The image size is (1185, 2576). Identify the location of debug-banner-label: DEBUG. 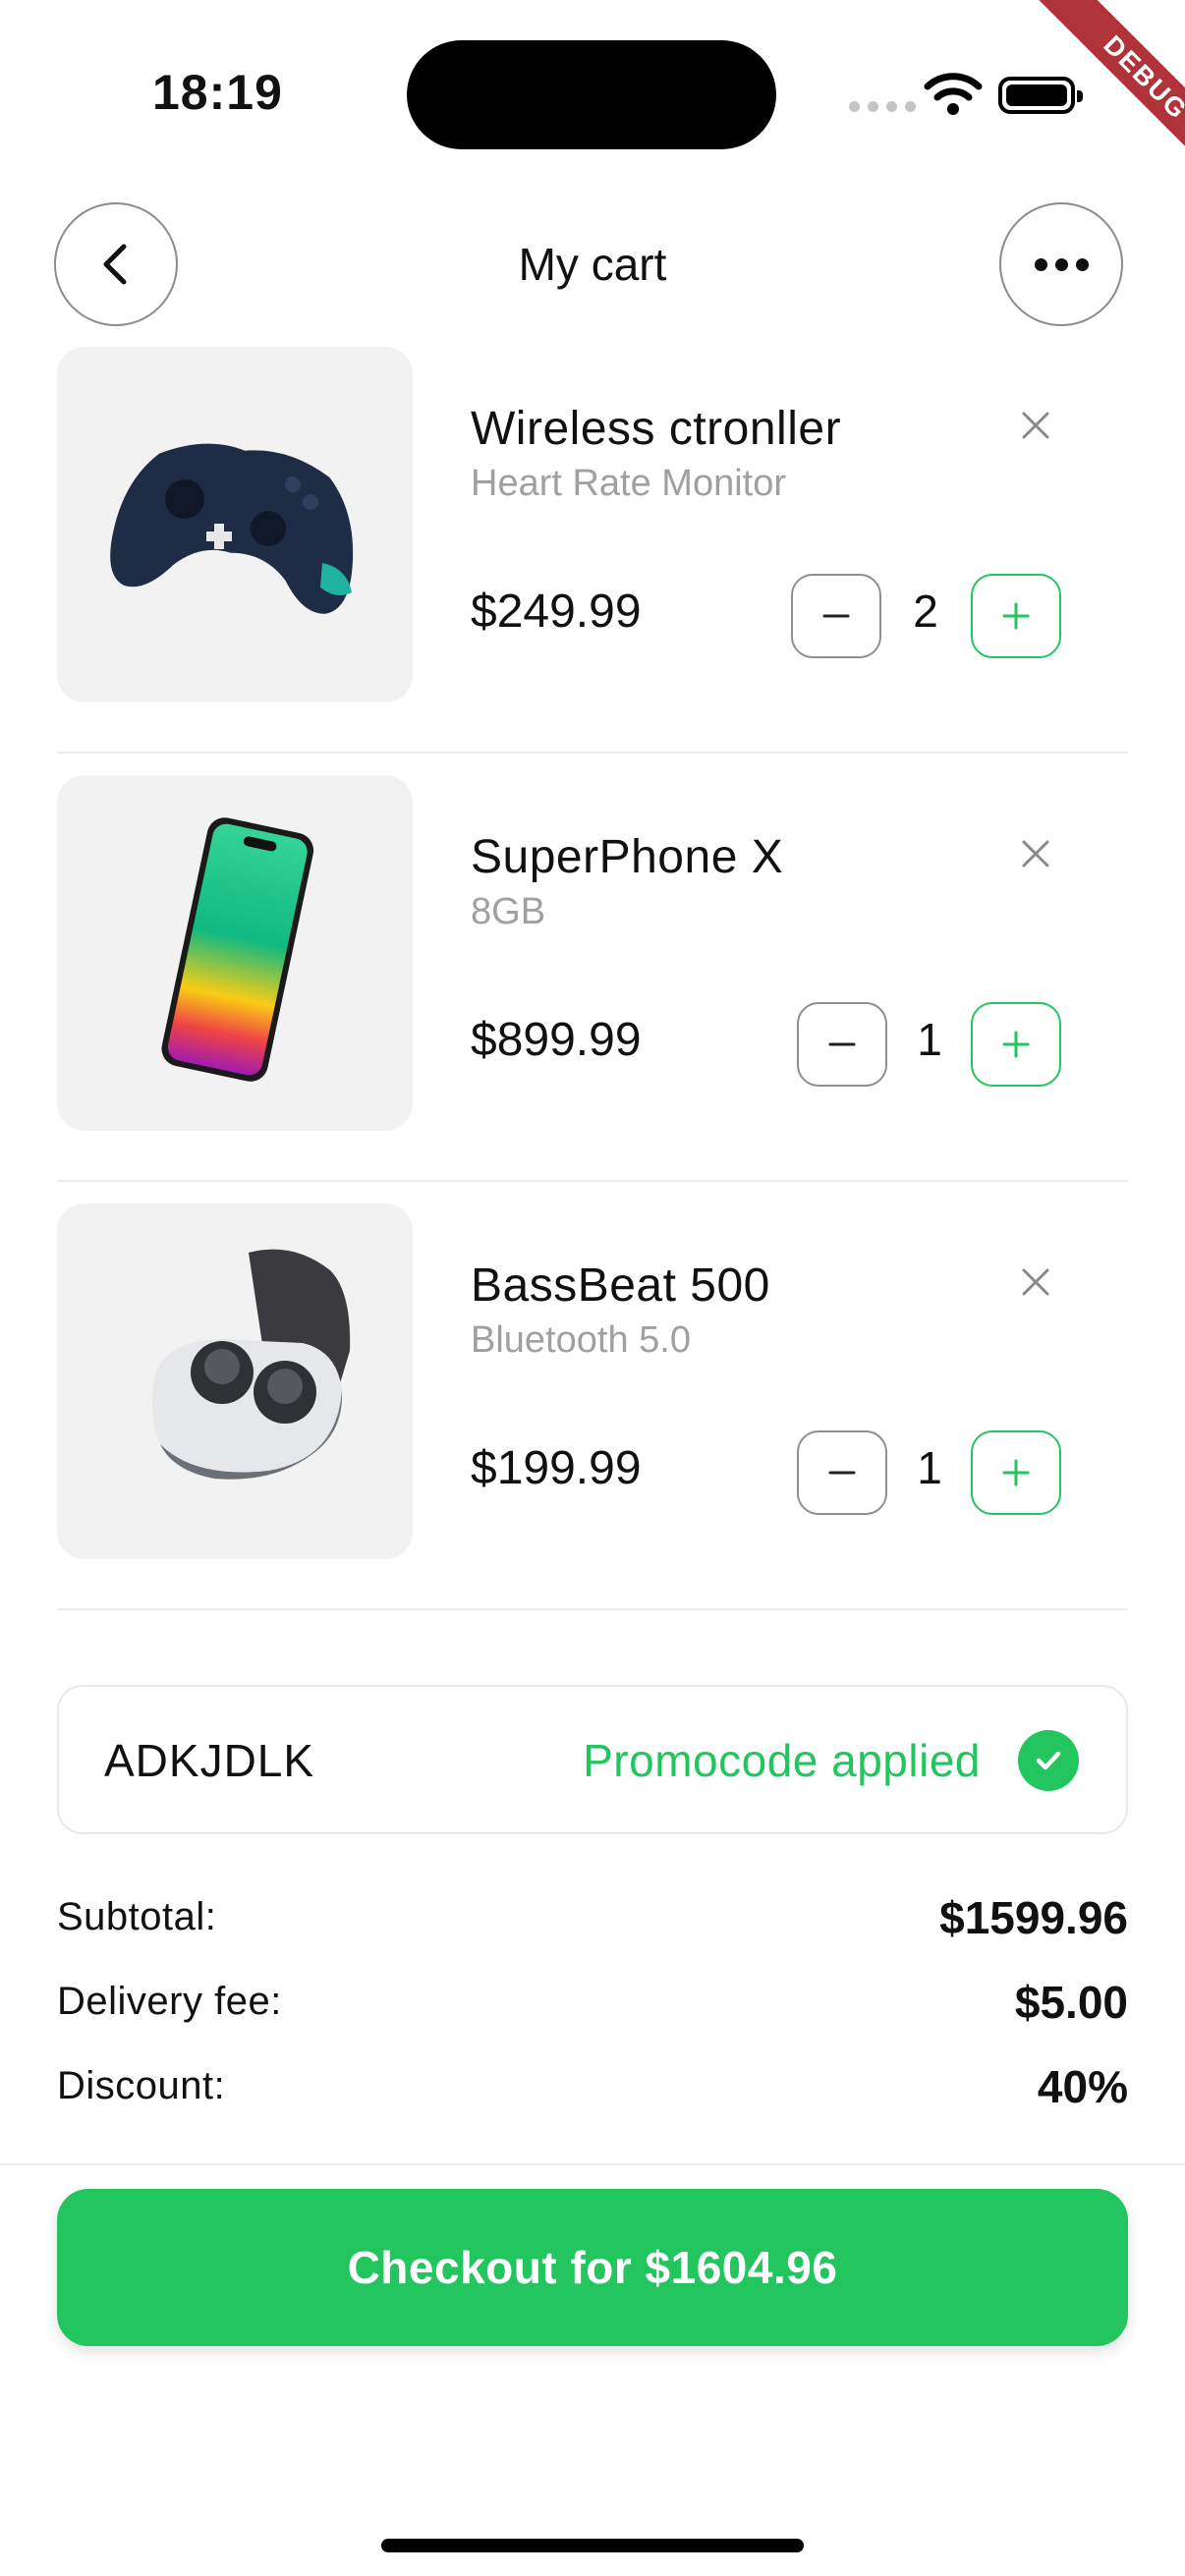
(1106, 98).